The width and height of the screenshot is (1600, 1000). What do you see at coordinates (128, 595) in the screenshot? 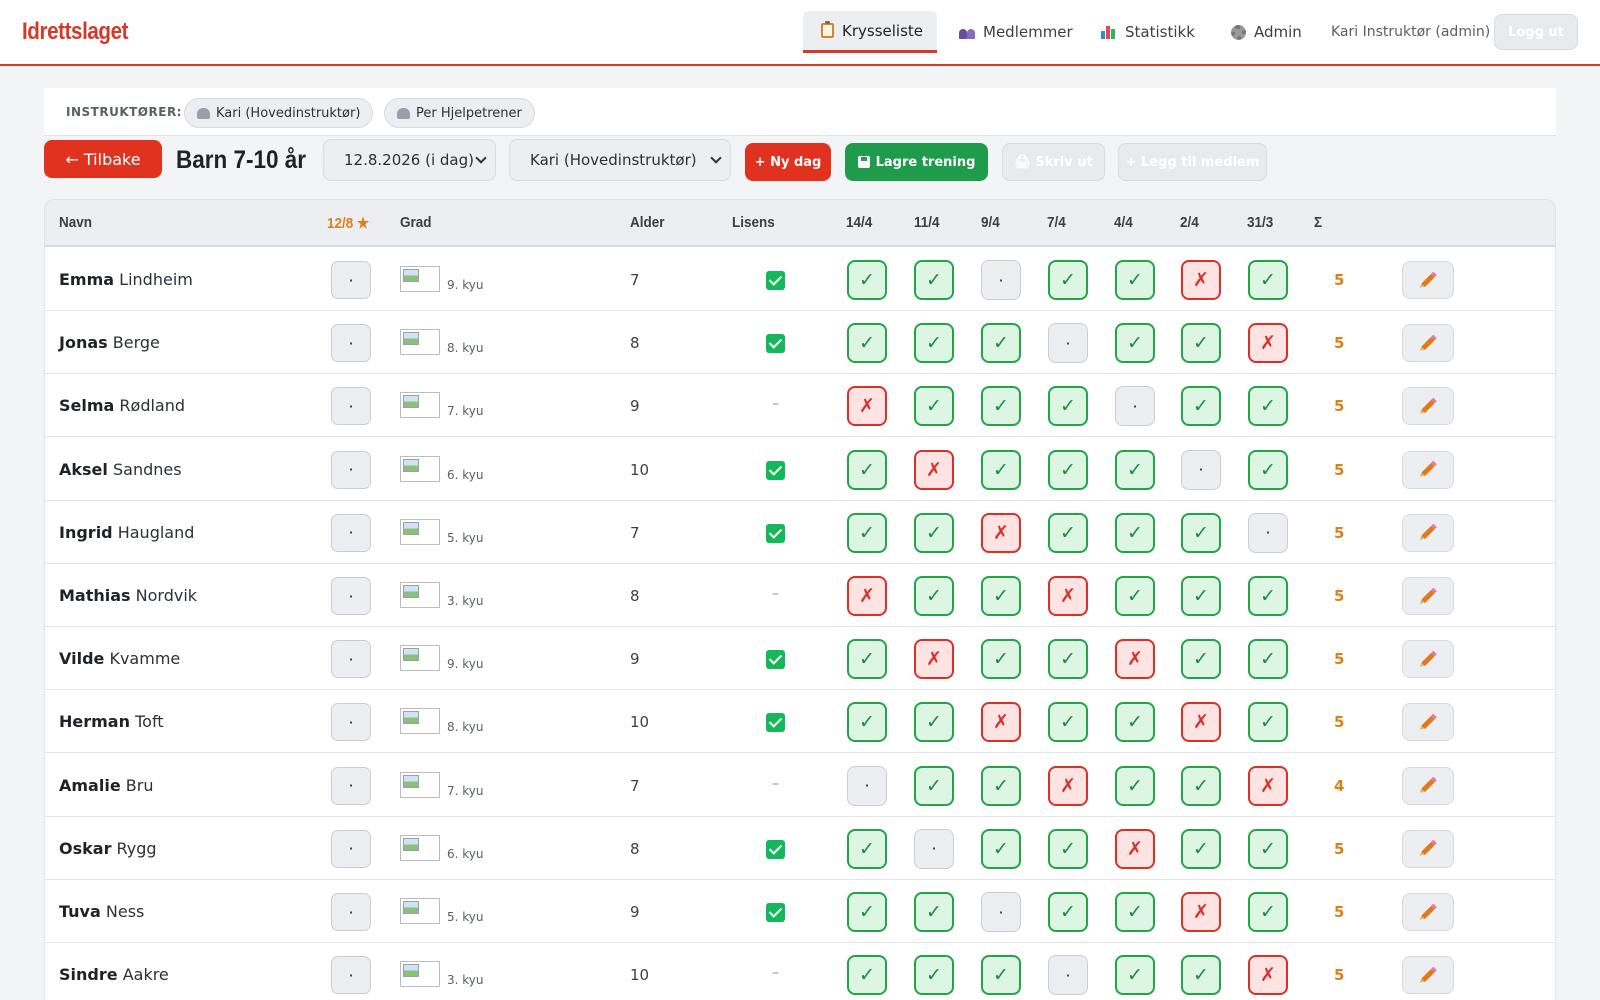
I see `member-name: Mathias Nordvik` at bounding box center [128, 595].